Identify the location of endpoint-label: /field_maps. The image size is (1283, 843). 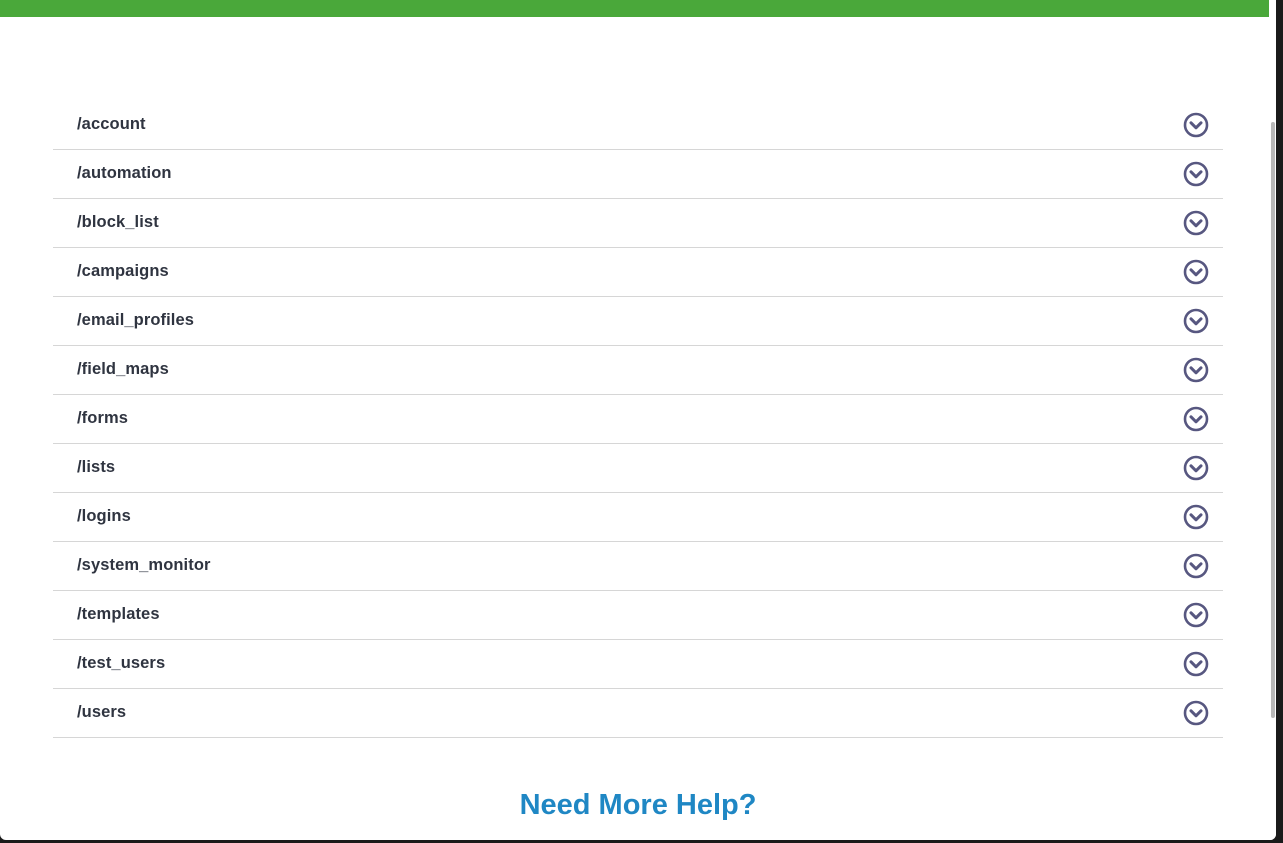
(123, 369).